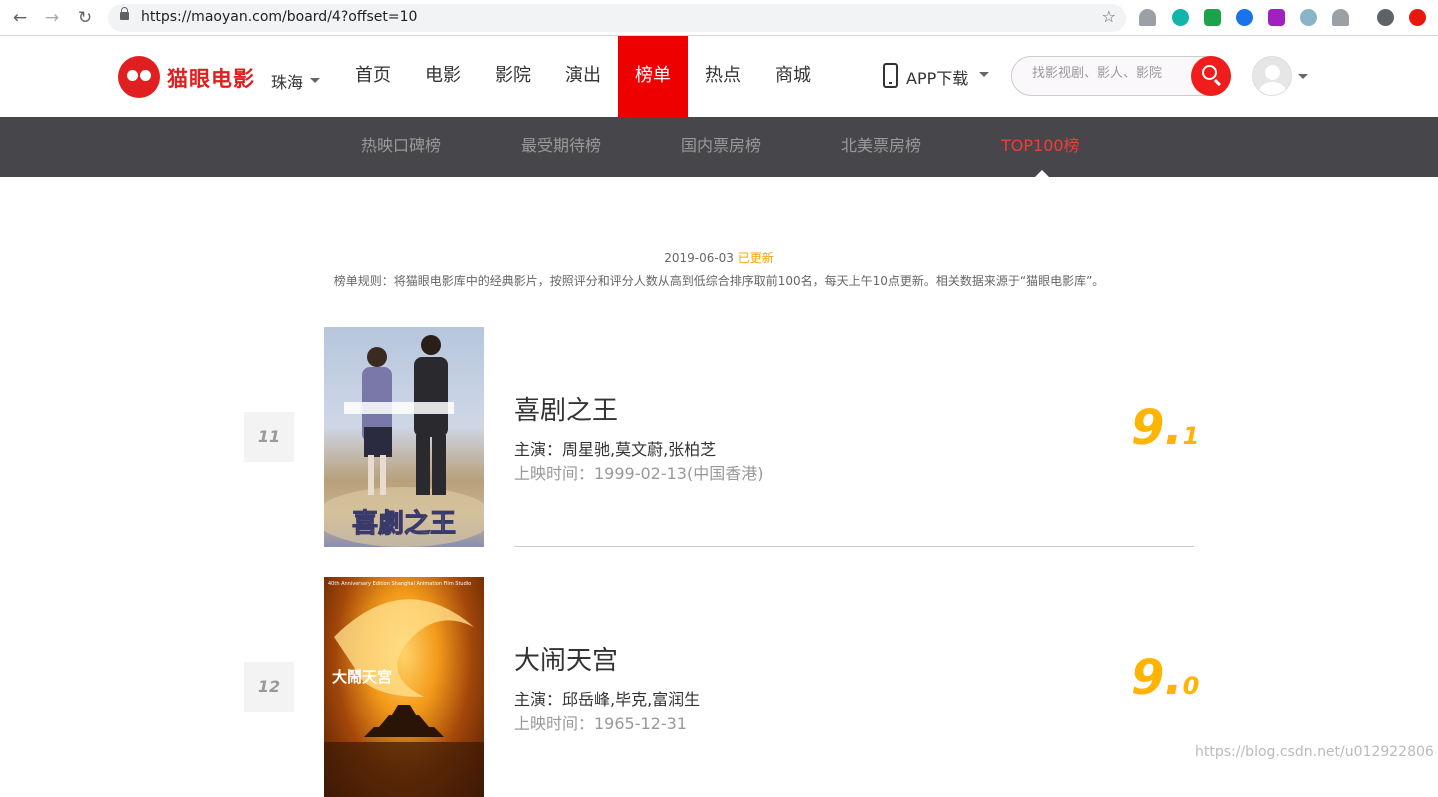  What do you see at coordinates (1417, 17) in the screenshot?
I see `update-icon` at bounding box center [1417, 17].